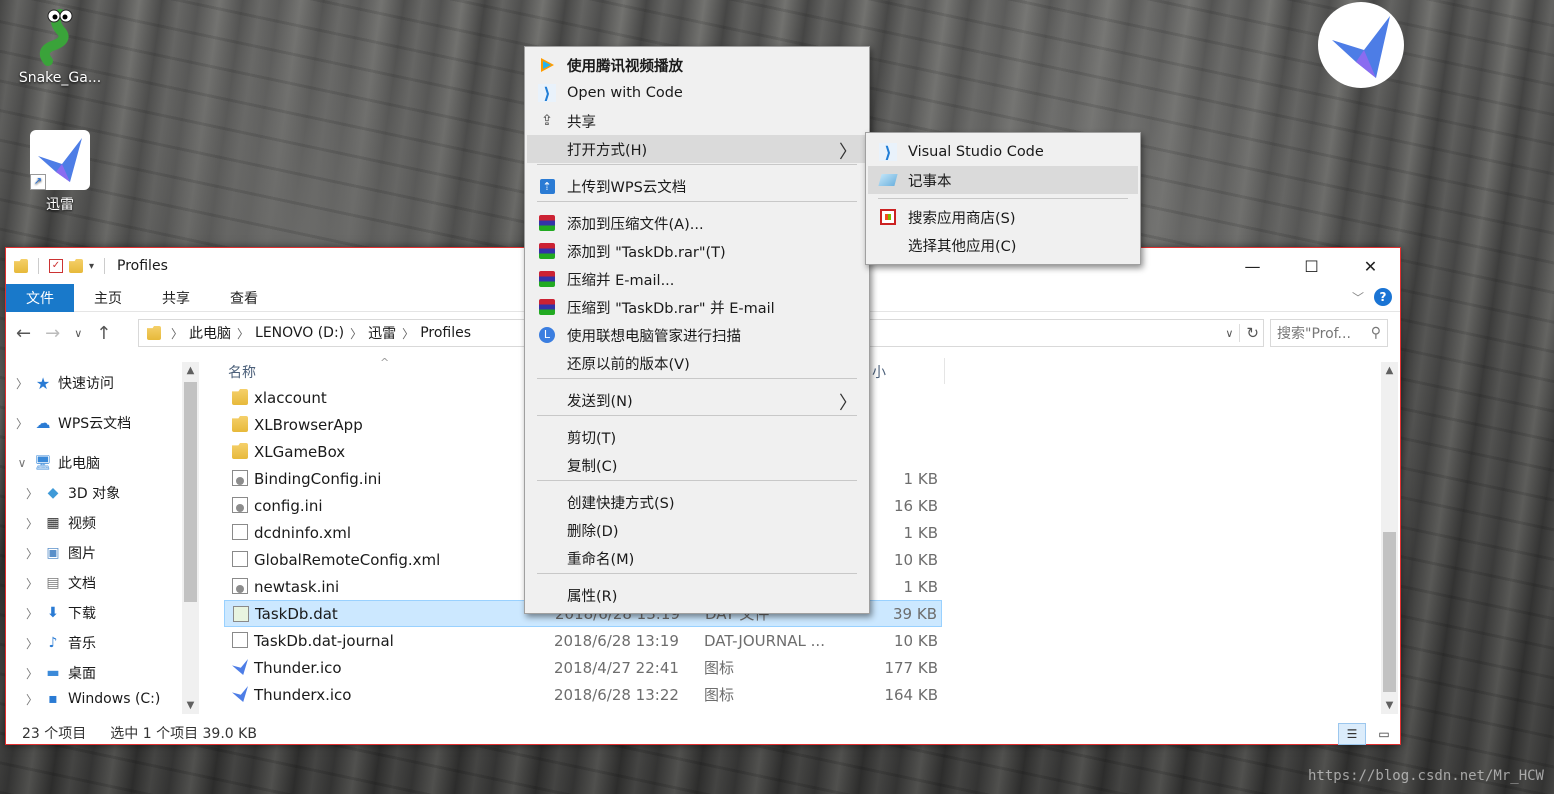 This screenshot has width=1554, height=794. I want to click on nav-item-this-pc: ∨ 🖥 此电脑, so click(104, 463).